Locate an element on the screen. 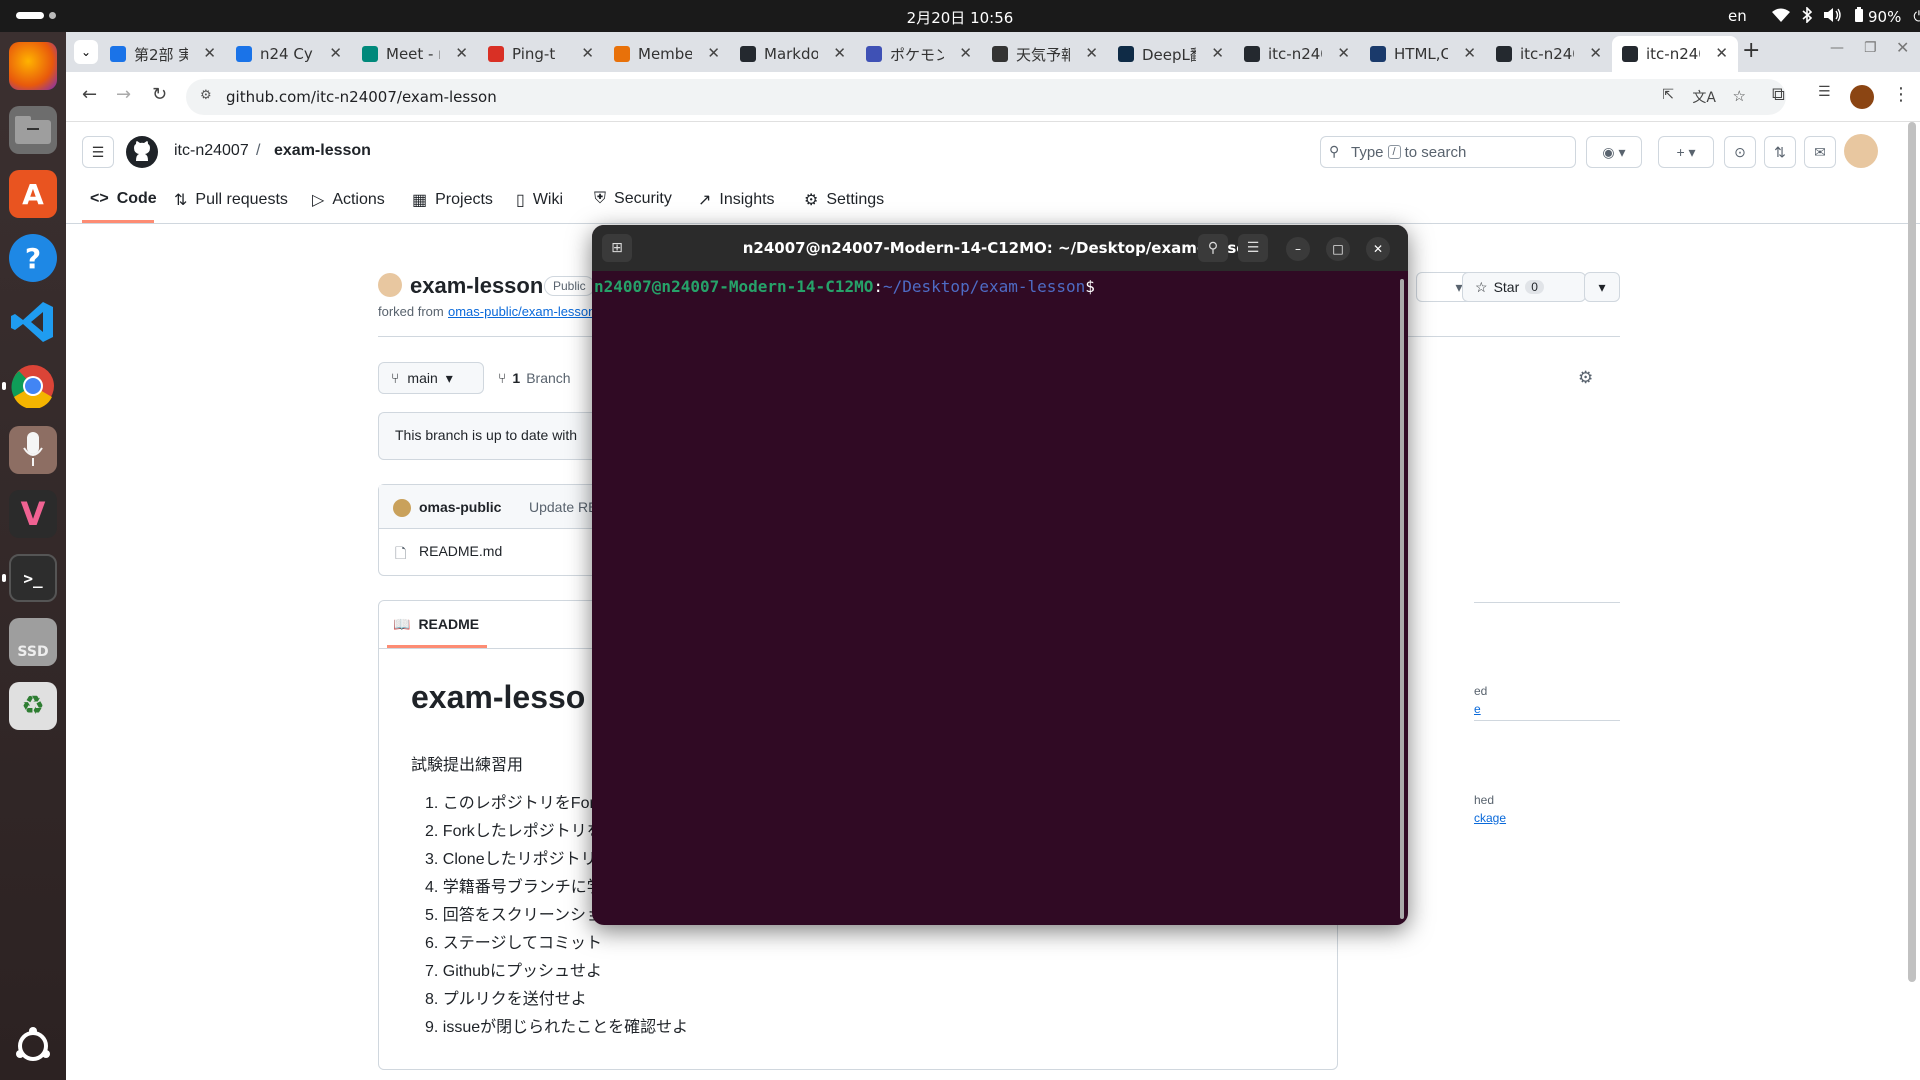 This screenshot has height=1080, width=1920. create-new-button: + ▾ is located at coordinates (1686, 152).